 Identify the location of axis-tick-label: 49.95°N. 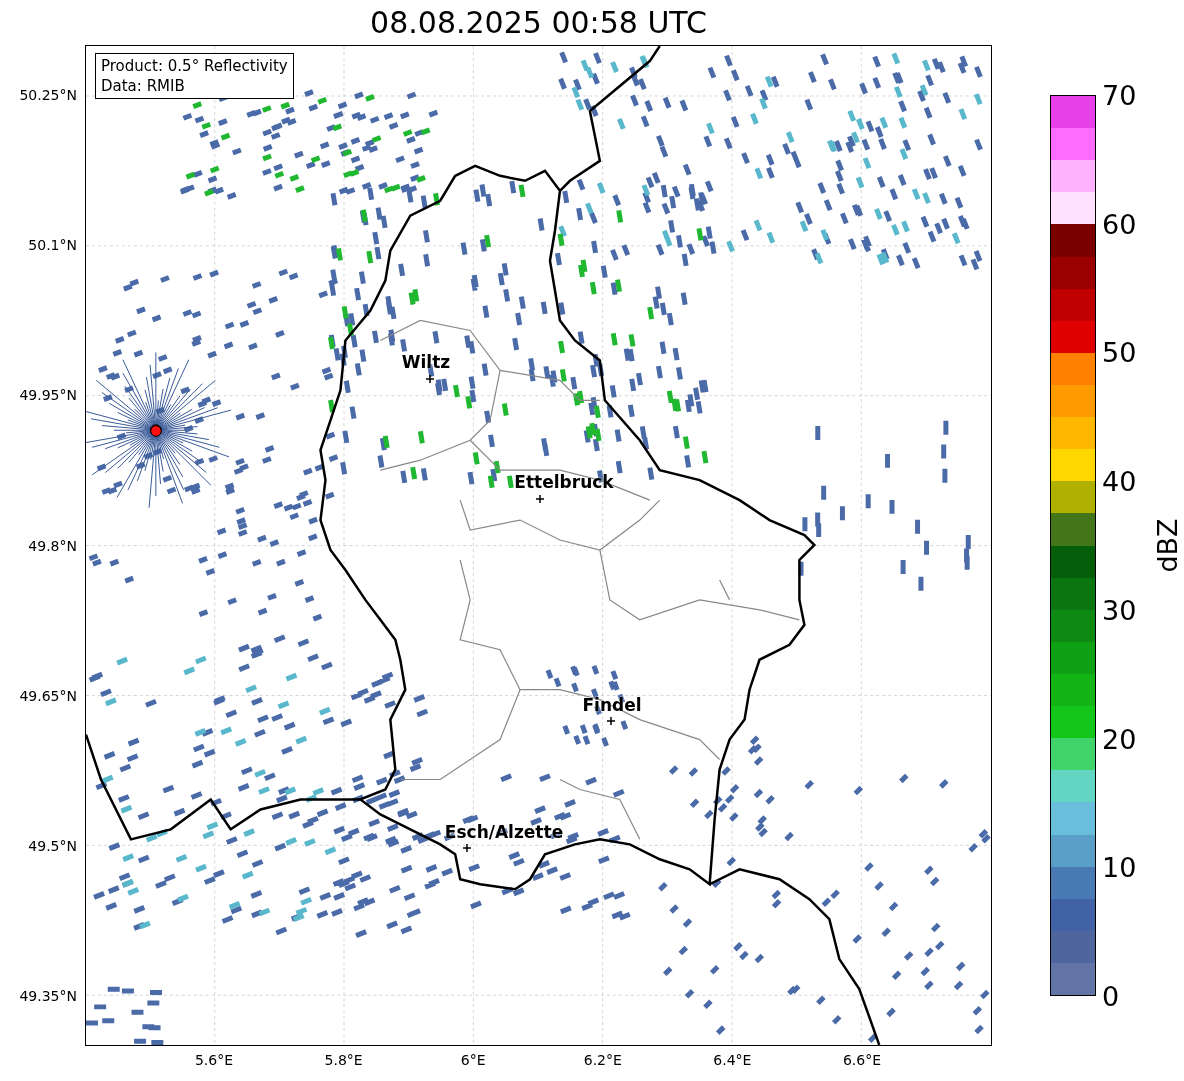
(48, 395).